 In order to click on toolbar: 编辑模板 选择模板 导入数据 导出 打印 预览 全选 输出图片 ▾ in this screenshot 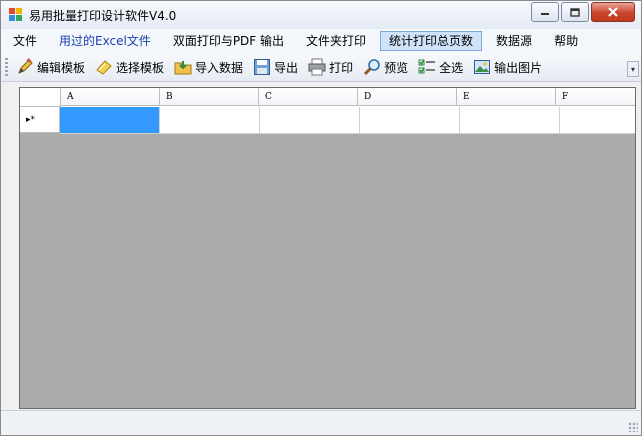, I will do `click(321, 67)`.